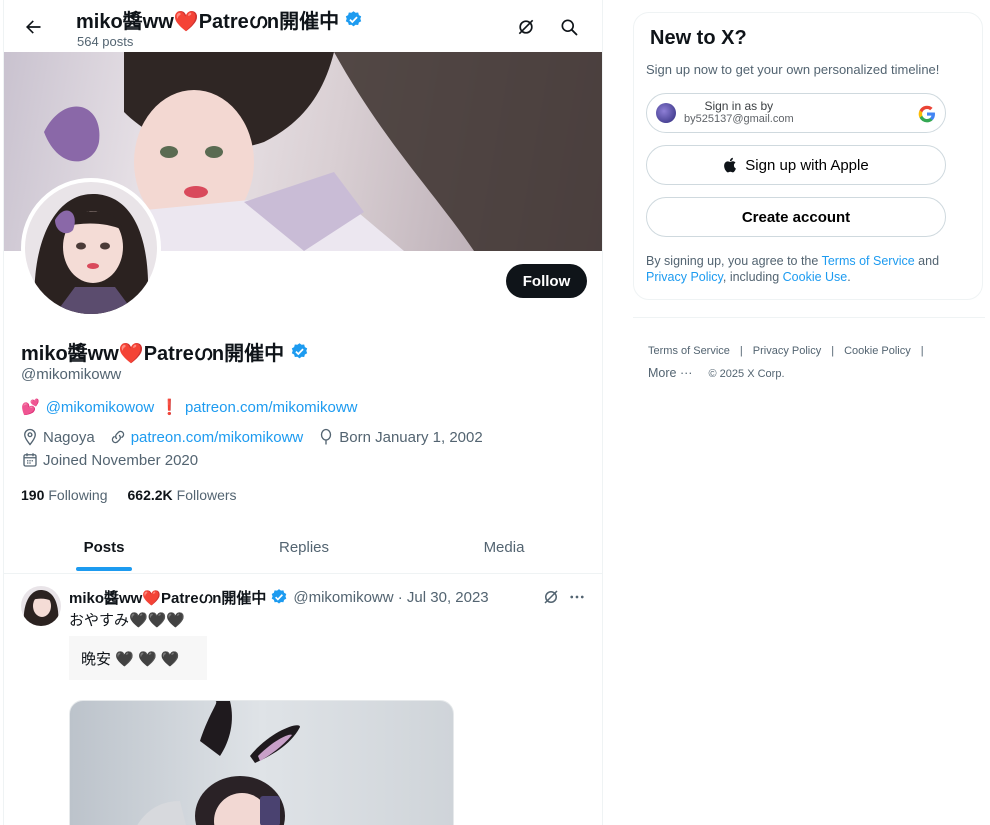 Image resolution: width=990 pixels, height=825 pixels. I want to click on footer-more-button: More ···, so click(670, 373).